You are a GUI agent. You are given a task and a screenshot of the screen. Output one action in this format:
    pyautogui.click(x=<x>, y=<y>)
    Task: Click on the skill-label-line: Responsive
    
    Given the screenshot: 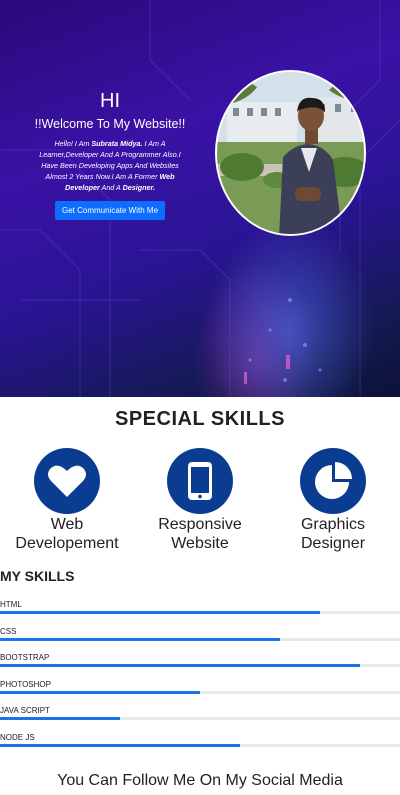 What is the action you would take?
    pyautogui.click(x=200, y=524)
    